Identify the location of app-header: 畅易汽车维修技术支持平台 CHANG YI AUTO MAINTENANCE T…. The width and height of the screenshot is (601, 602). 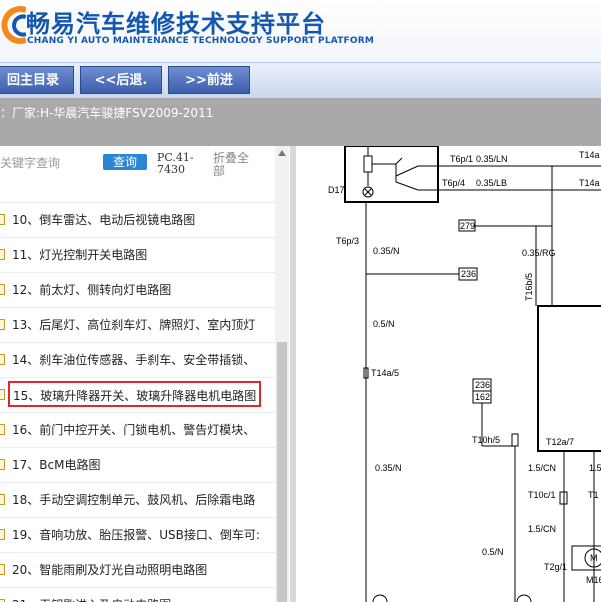
(300, 31).